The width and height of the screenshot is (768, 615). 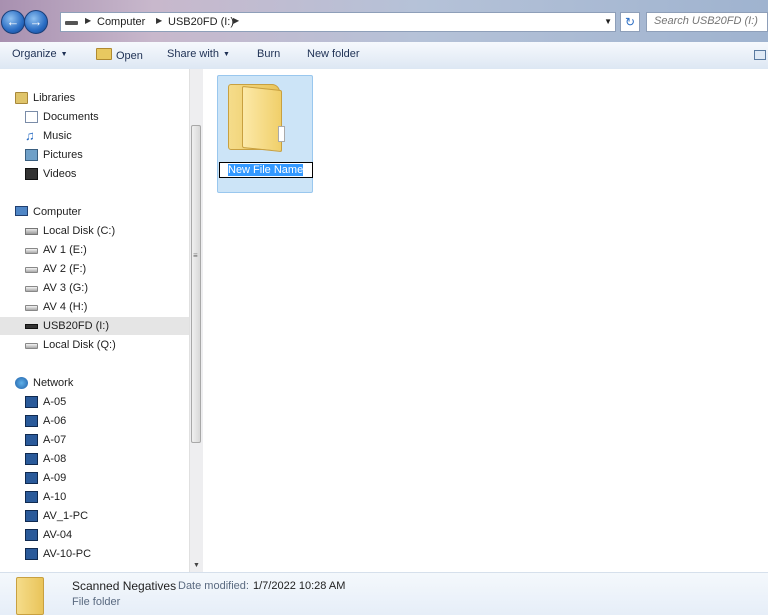 I want to click on nav-label: Local Disk (C:), so click(x=79, y=231).